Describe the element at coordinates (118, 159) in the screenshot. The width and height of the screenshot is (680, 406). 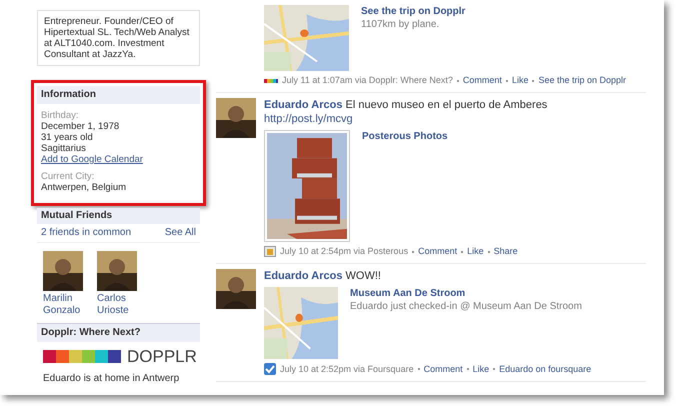
I see `calendar-link: Add to Google Calendar` at that location.